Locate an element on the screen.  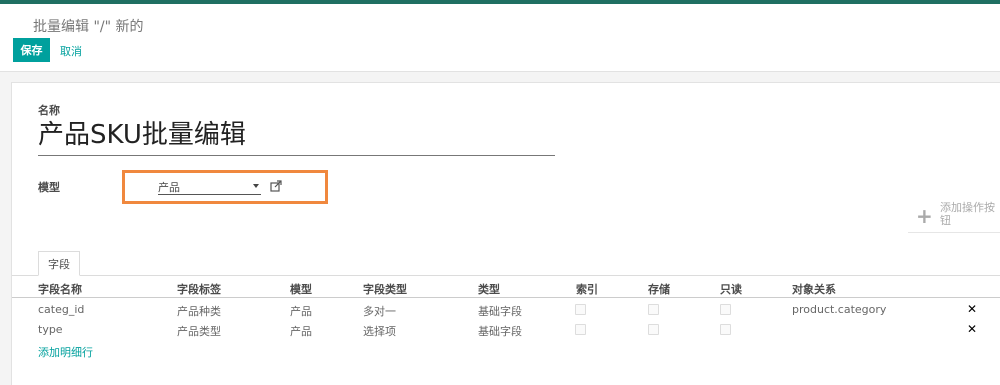
cell-field-type: 选择项 is located at coordinates (379, 331).